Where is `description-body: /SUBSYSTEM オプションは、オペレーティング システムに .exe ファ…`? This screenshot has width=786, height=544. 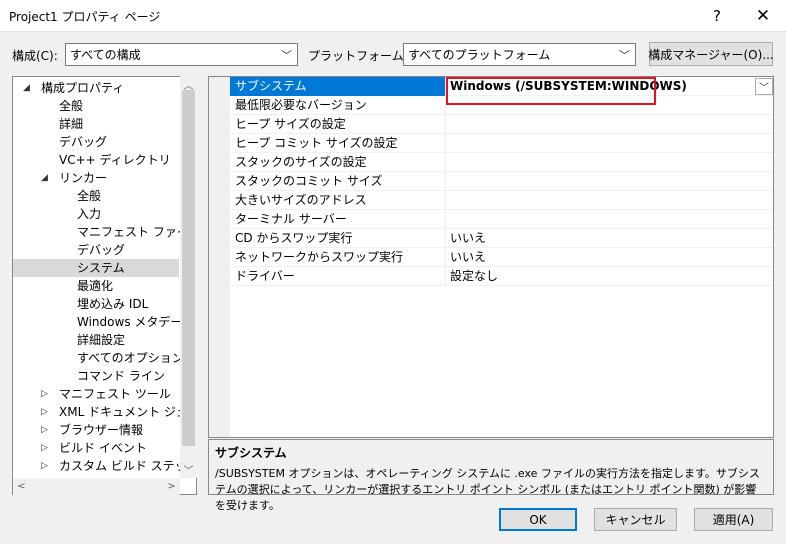 description-body: /SUBSYSTEM オプションは、オペレーティング システムに .exe ファ… is located at coordinates (487, 489).